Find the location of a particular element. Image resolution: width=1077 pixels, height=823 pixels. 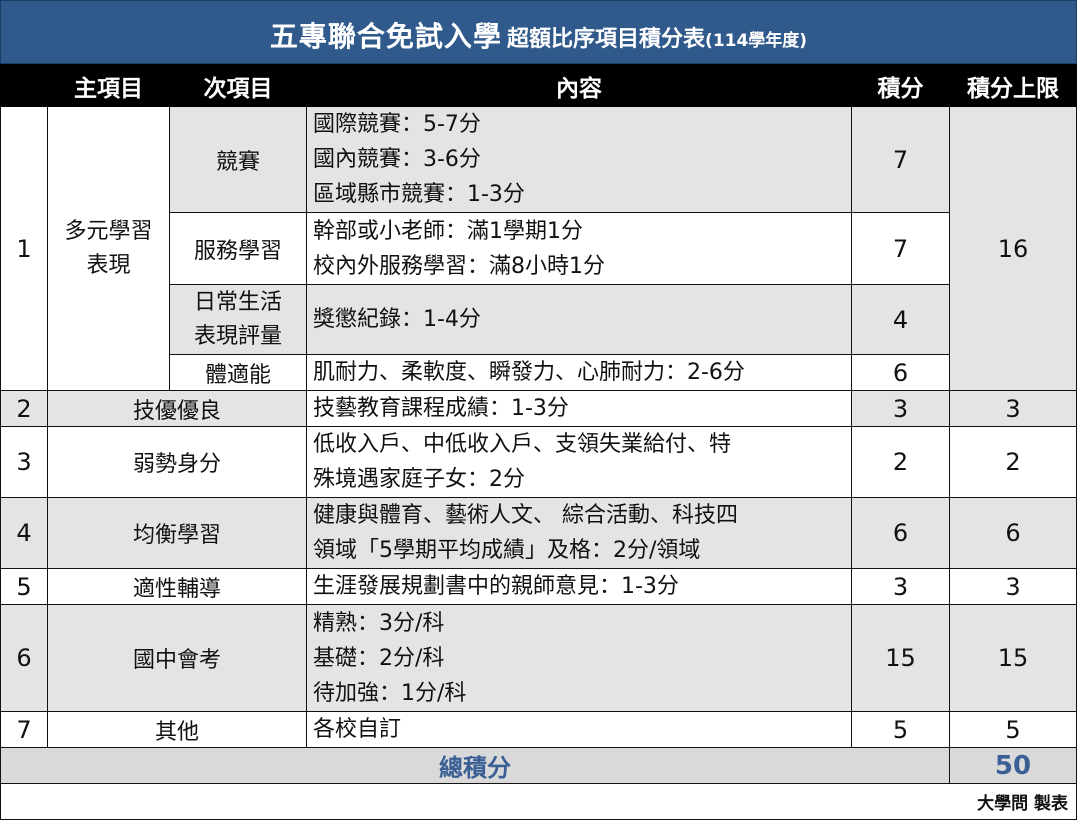

sub-item: 服務學習 is located at coordinates (238, 248).